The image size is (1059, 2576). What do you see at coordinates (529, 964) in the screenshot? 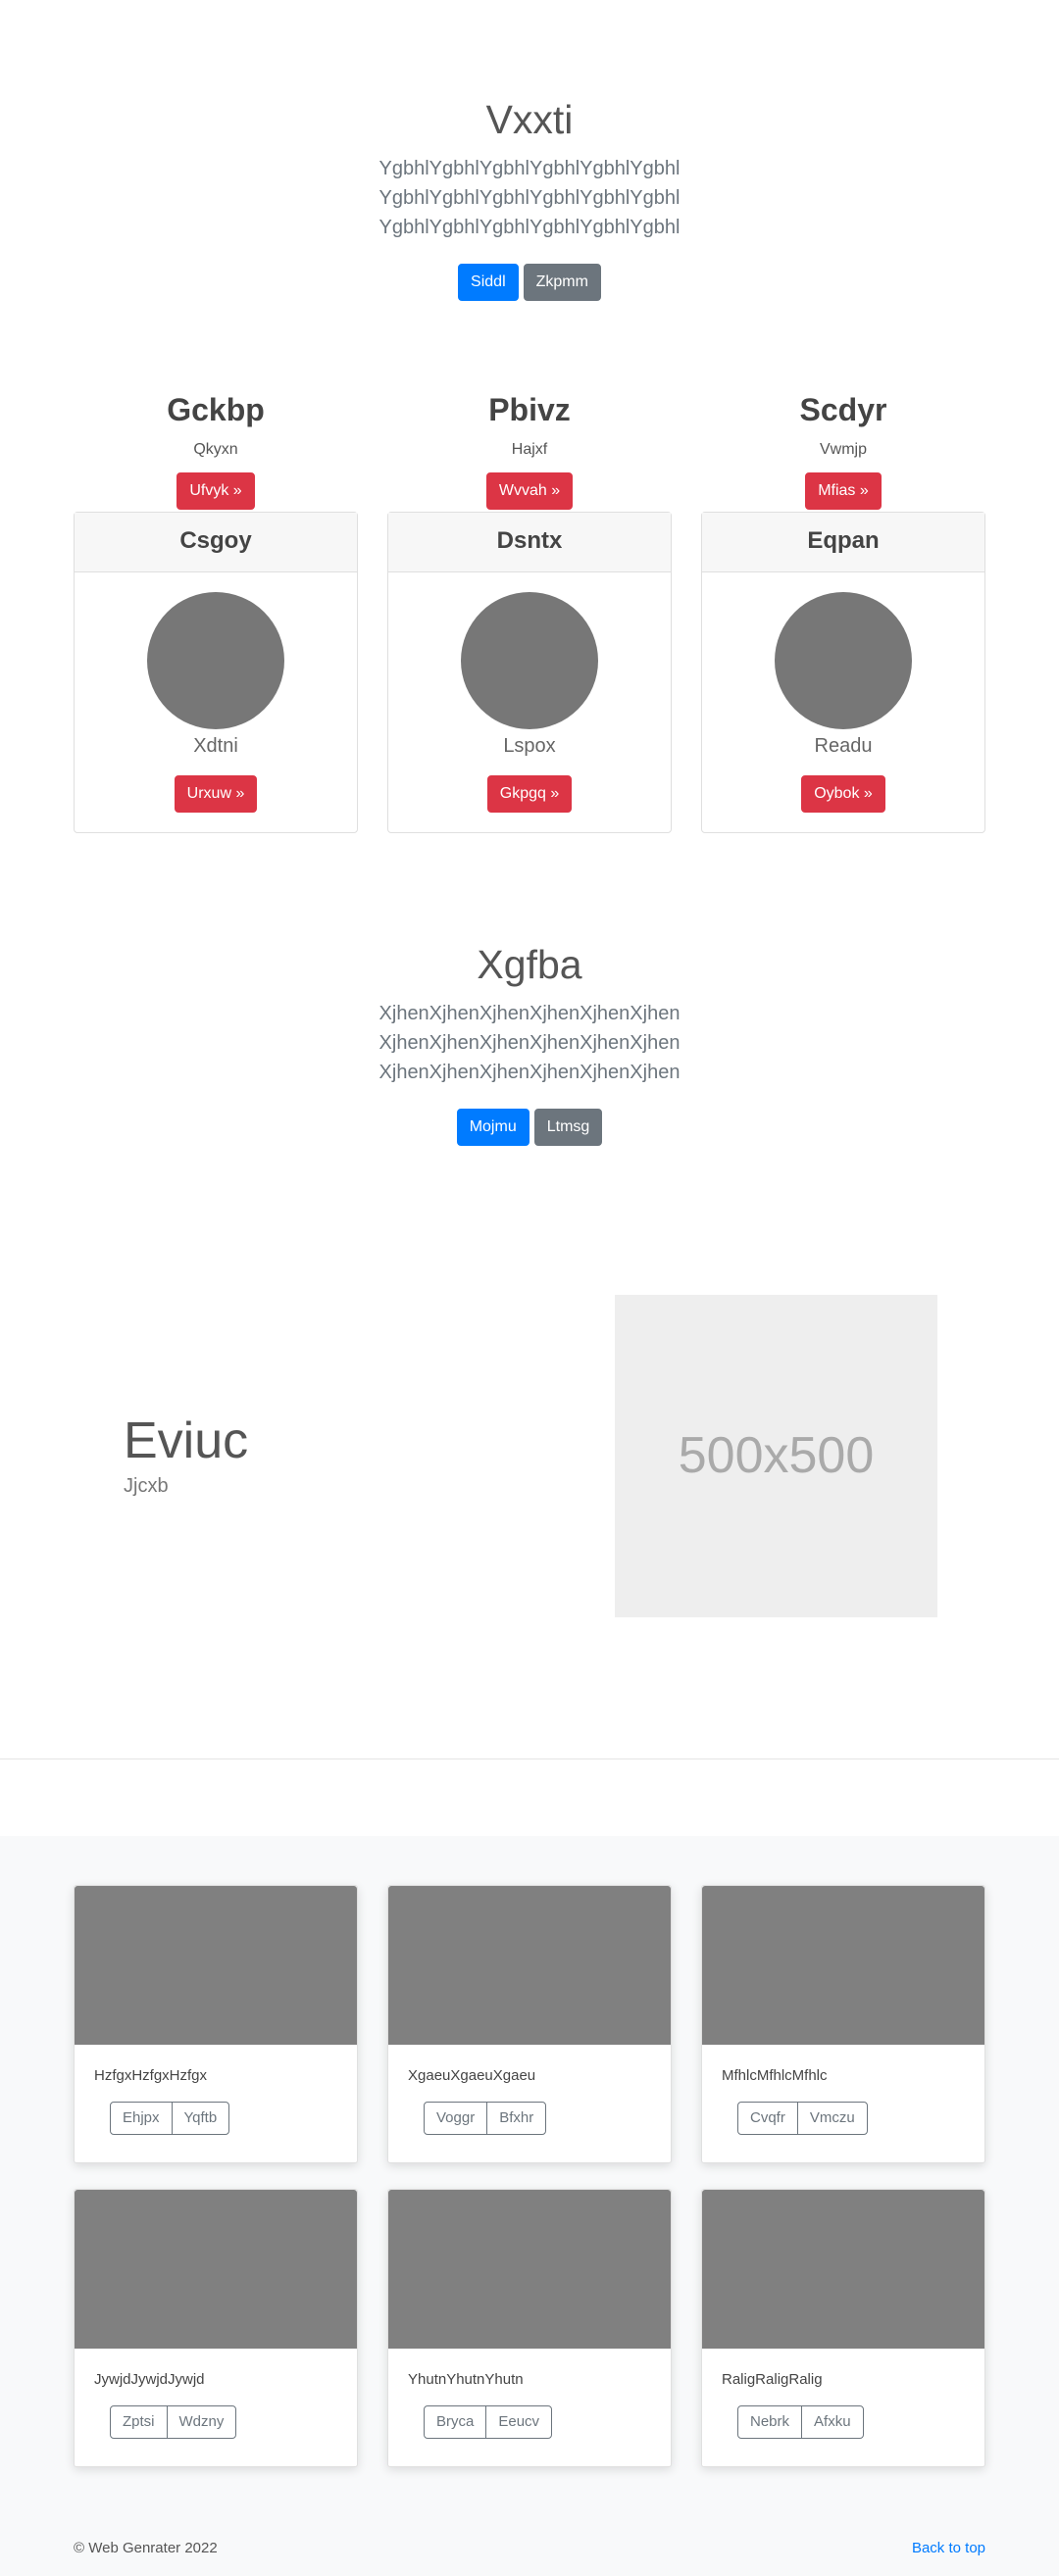
I see `hero-title: Xgfba` at bounding box center [529, 964].